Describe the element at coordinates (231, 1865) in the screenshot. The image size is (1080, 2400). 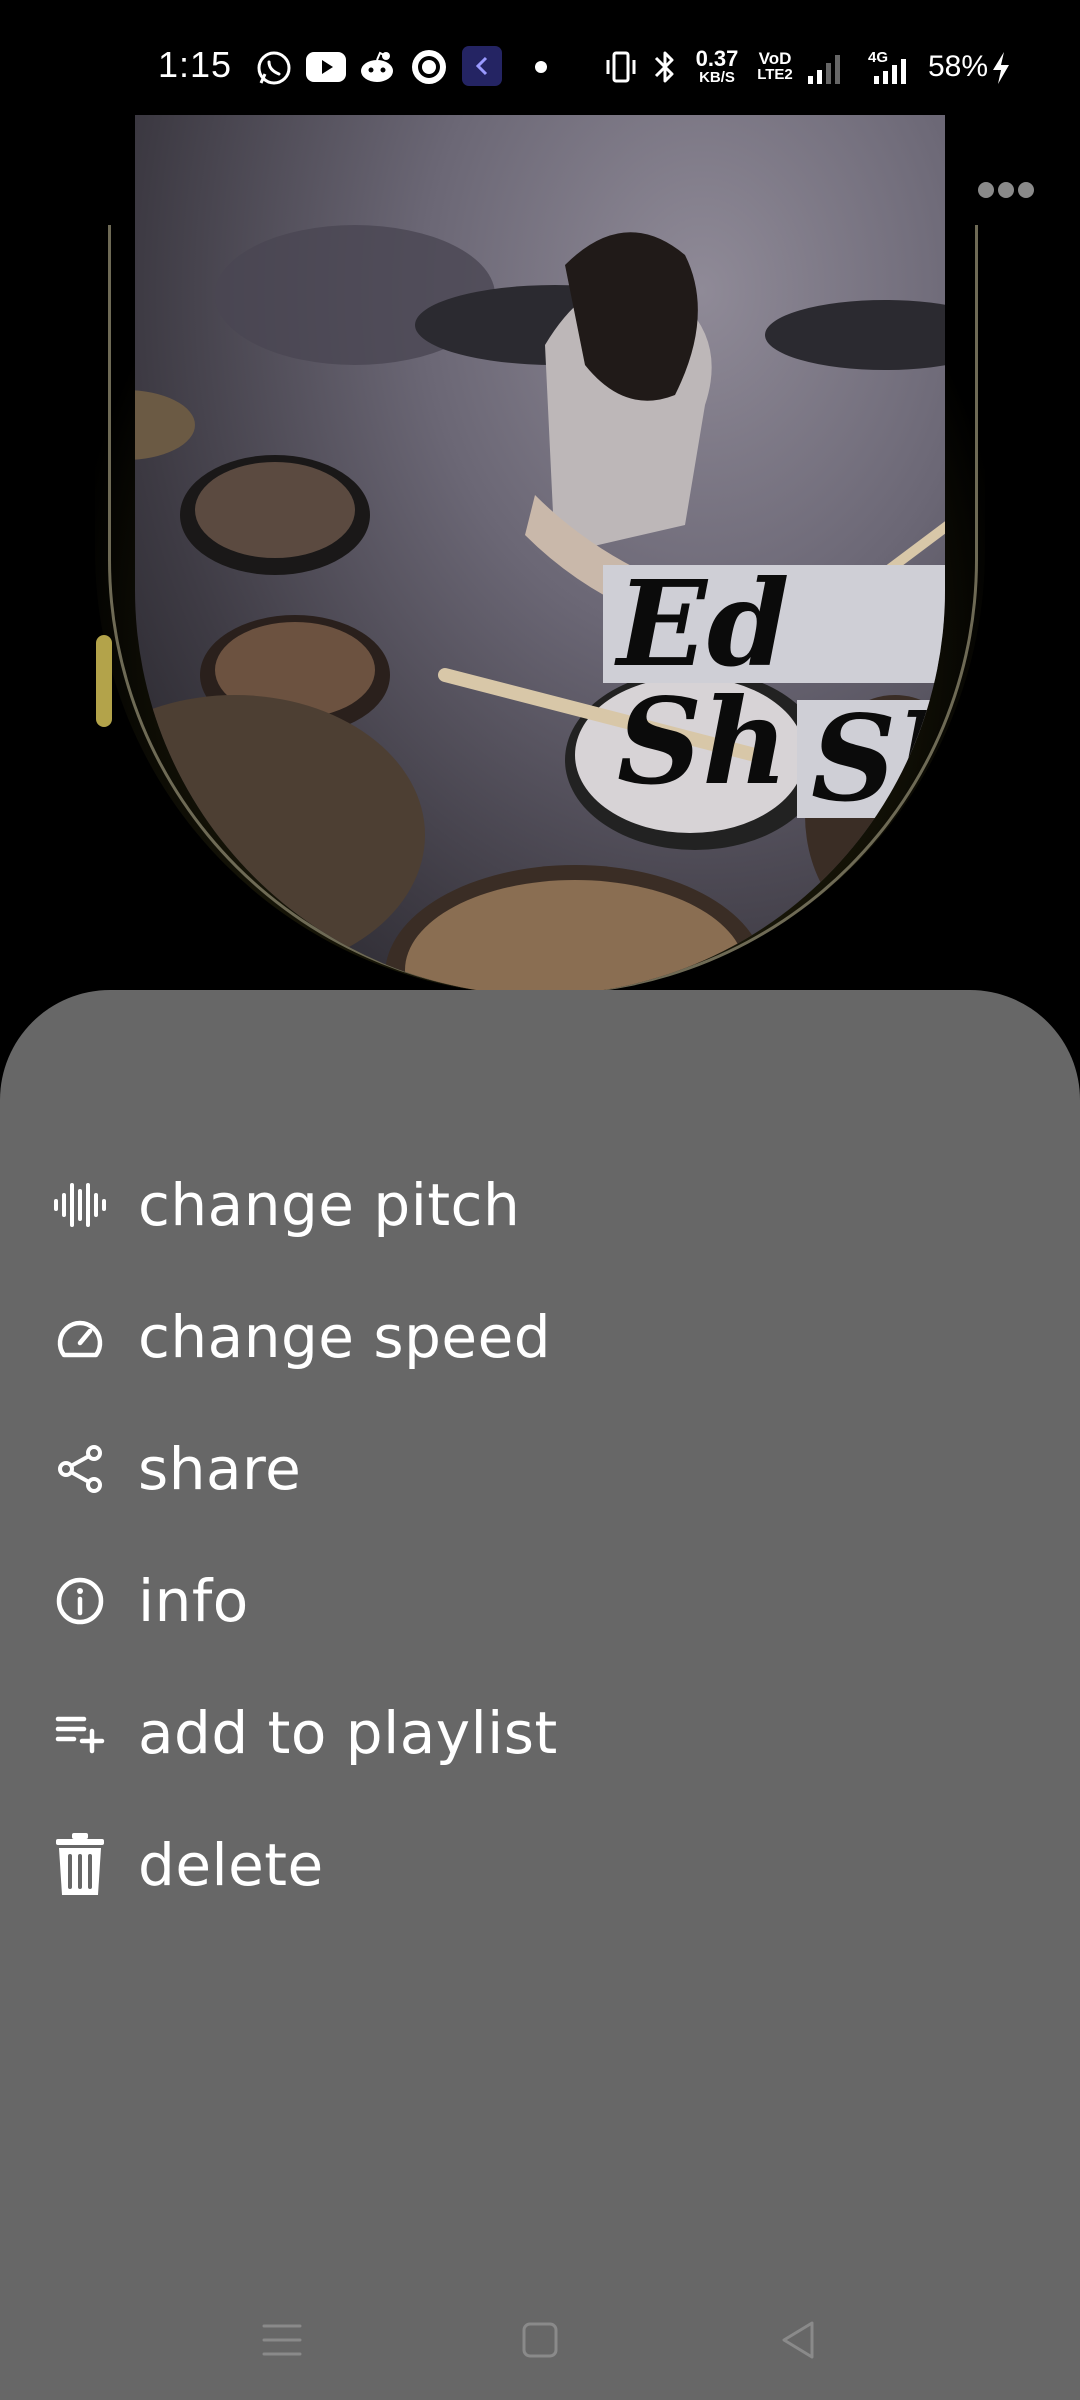
I see `menu-item-label: delete` at that location.